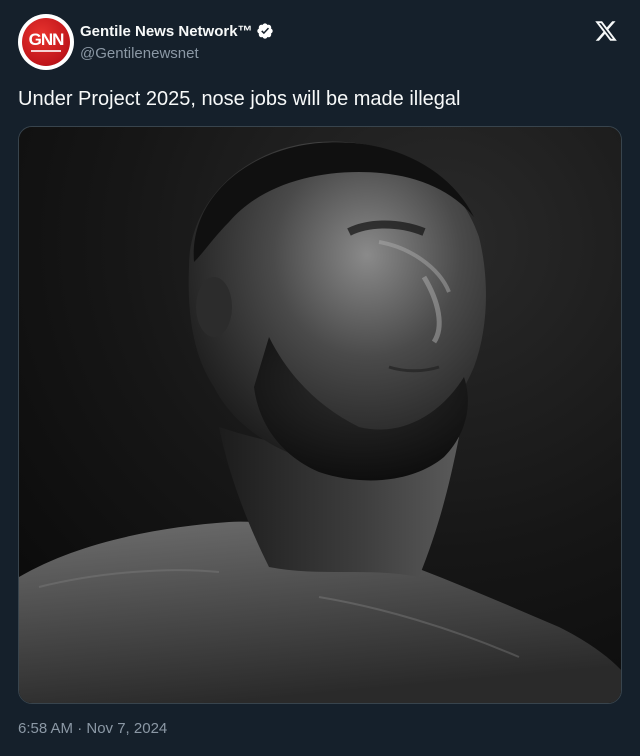  I want to click on name-row: Gentile News Network™, so click(177, 31).